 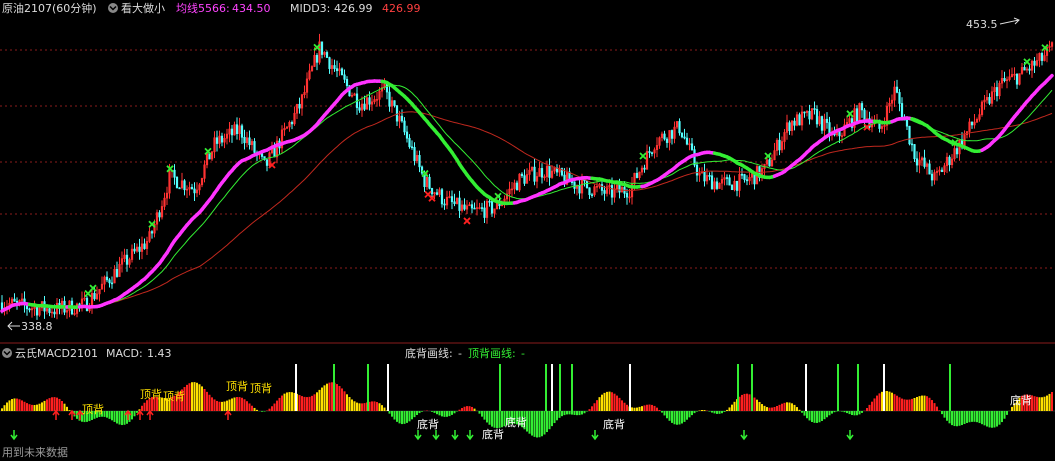 I want to click on high-annotation: 453.5, so click(x=993, y=24).